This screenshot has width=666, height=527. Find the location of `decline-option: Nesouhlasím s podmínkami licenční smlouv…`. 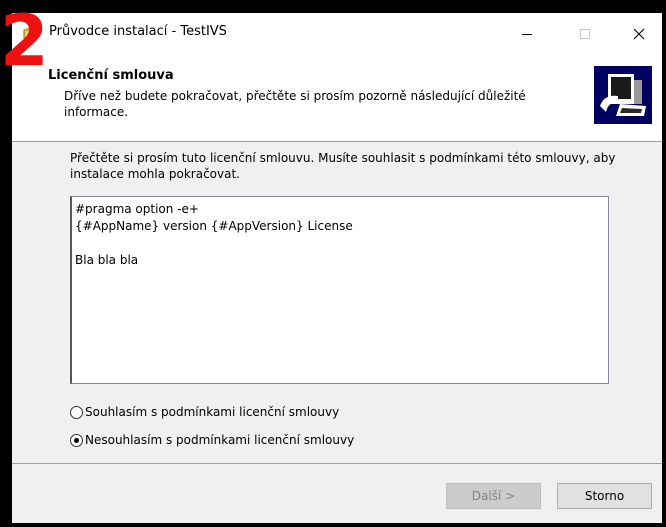

decline-option: Nesouhlasím s podmínkami licenční smlouv… is located at coordinates (212, 440).